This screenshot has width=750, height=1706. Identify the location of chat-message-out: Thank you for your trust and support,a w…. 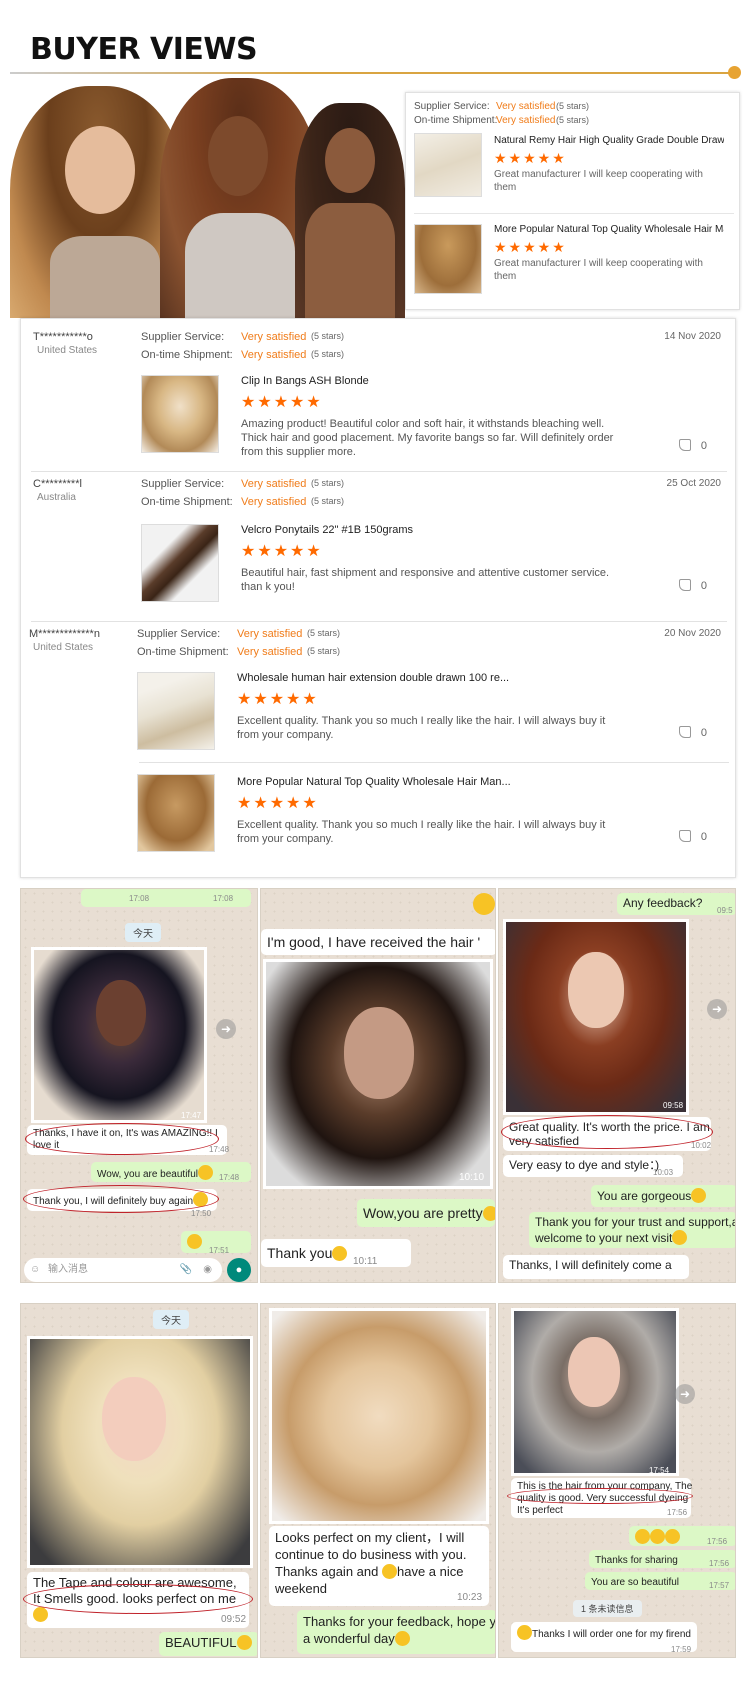
(632, 1230).